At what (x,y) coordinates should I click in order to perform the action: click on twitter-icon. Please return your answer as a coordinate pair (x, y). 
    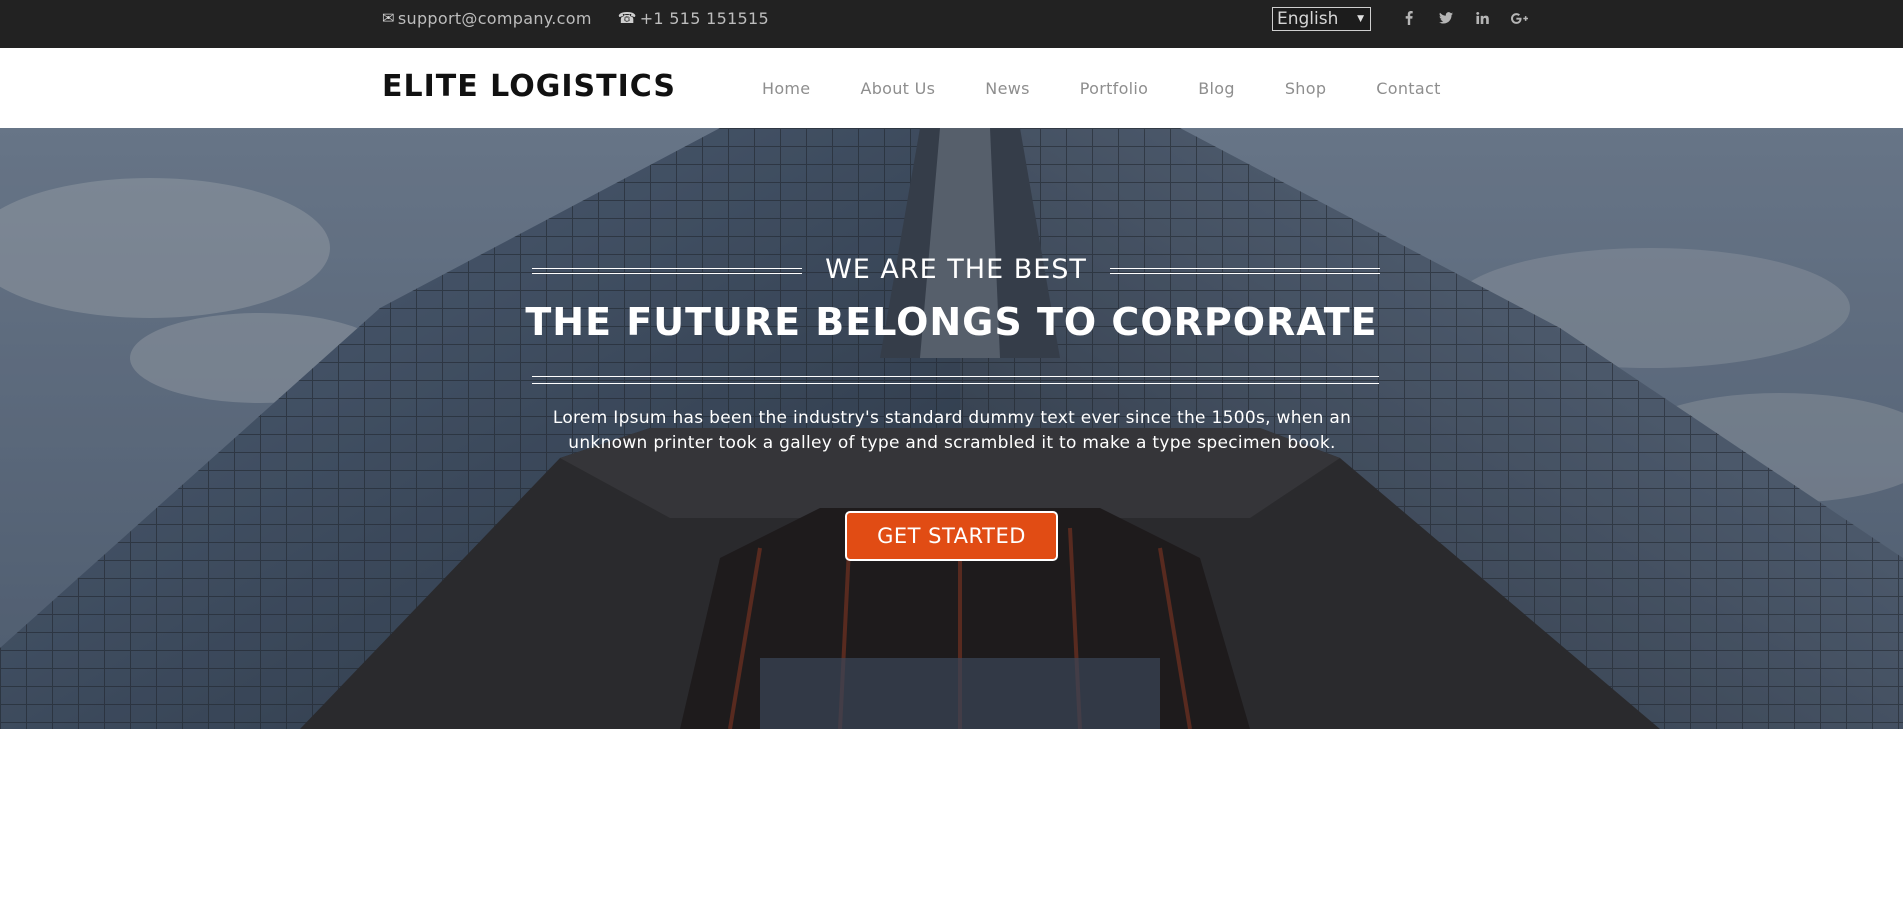
    Looking at the image, I should click on (1445, 18).